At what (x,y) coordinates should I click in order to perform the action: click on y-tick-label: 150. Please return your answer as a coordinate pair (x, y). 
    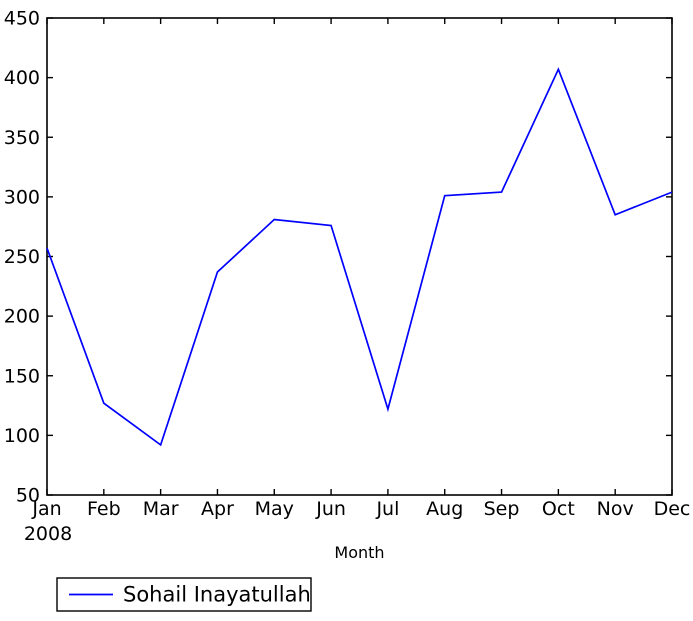
    Looking at the image, I should click on (22, 376).